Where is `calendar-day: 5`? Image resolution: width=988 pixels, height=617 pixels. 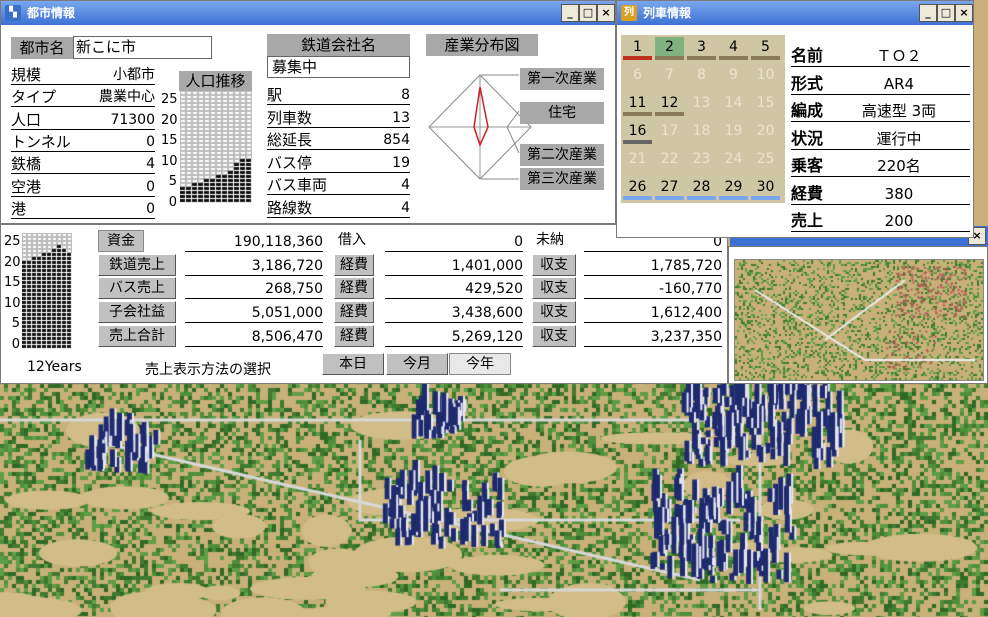
calendar-day: 5 is located at coordinates (765, 48).